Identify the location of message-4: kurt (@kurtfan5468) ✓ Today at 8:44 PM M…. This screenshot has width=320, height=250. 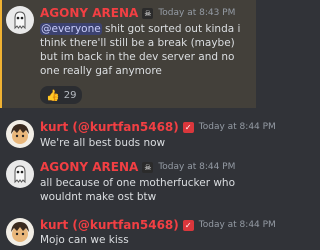
(138, 231).